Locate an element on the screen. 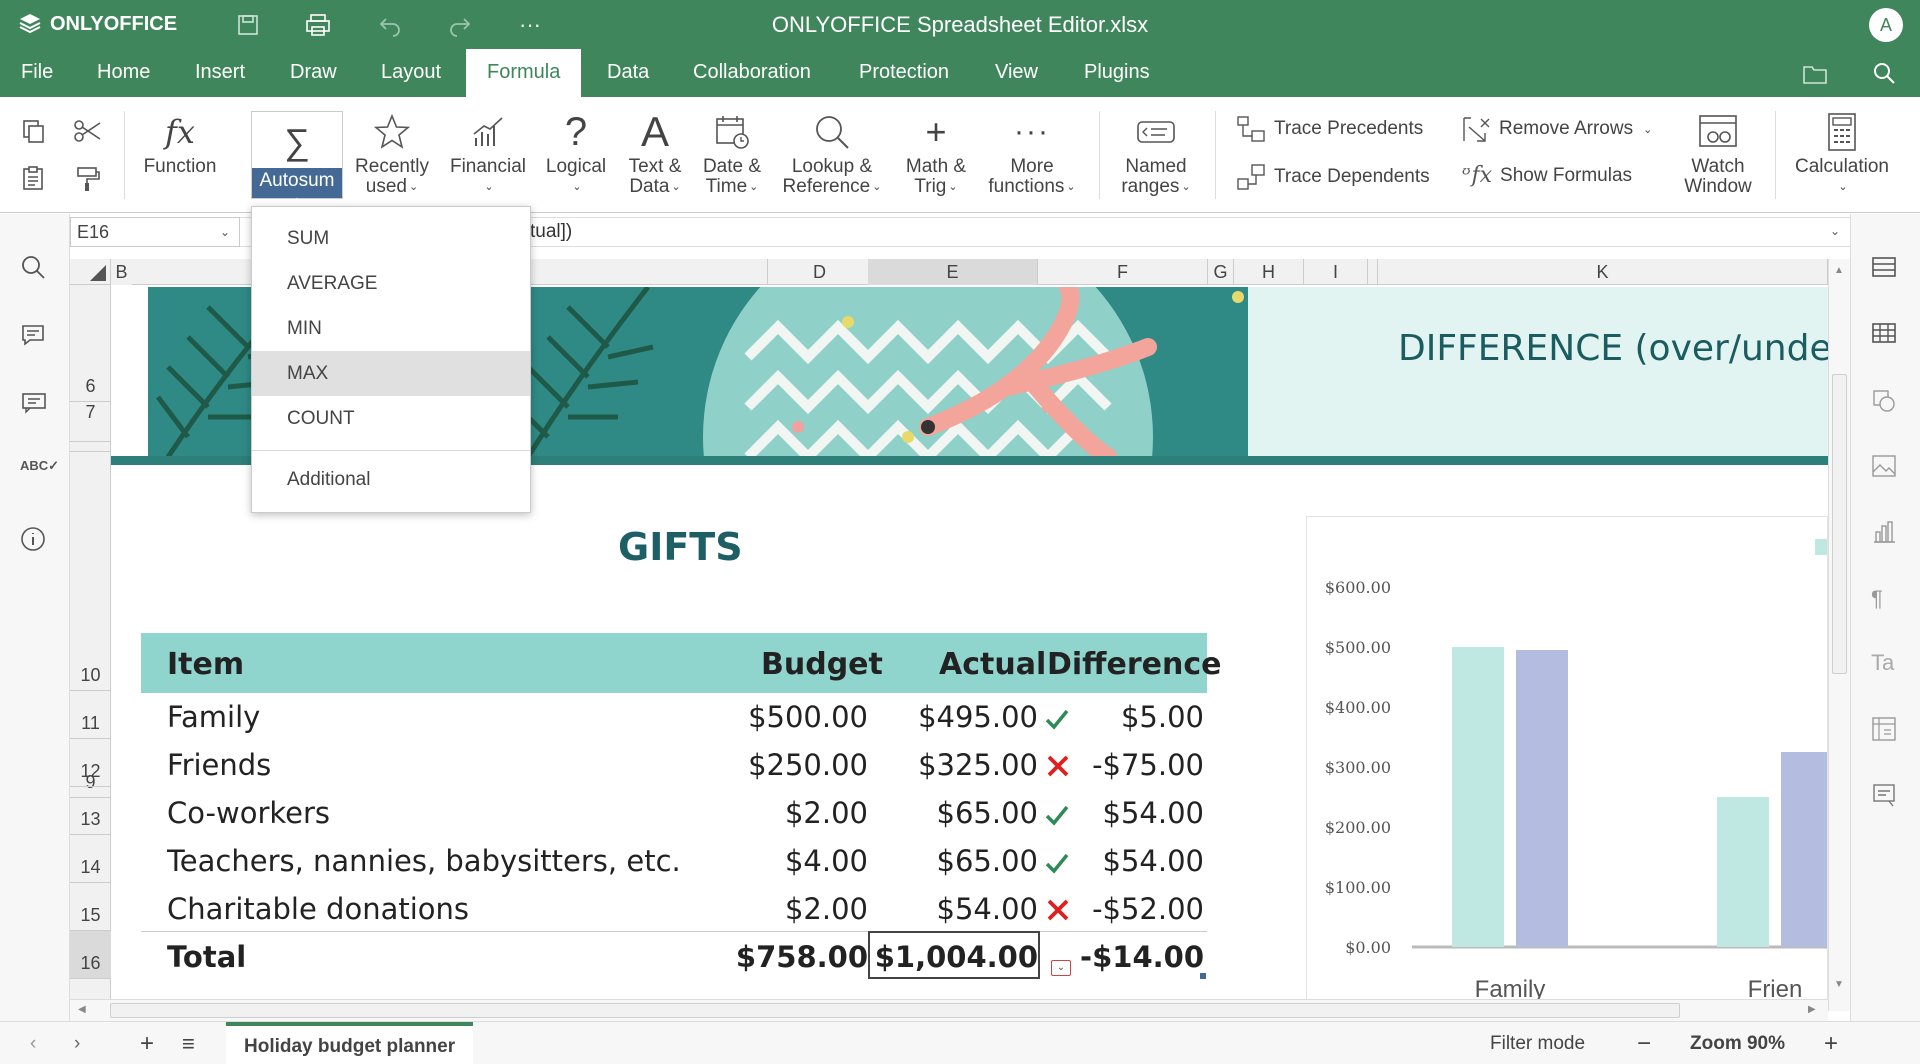 This screenshot has width=1920, height=1064. vertical-scrollbar: ▲ ▼ is located at coordinates (1839, 635).